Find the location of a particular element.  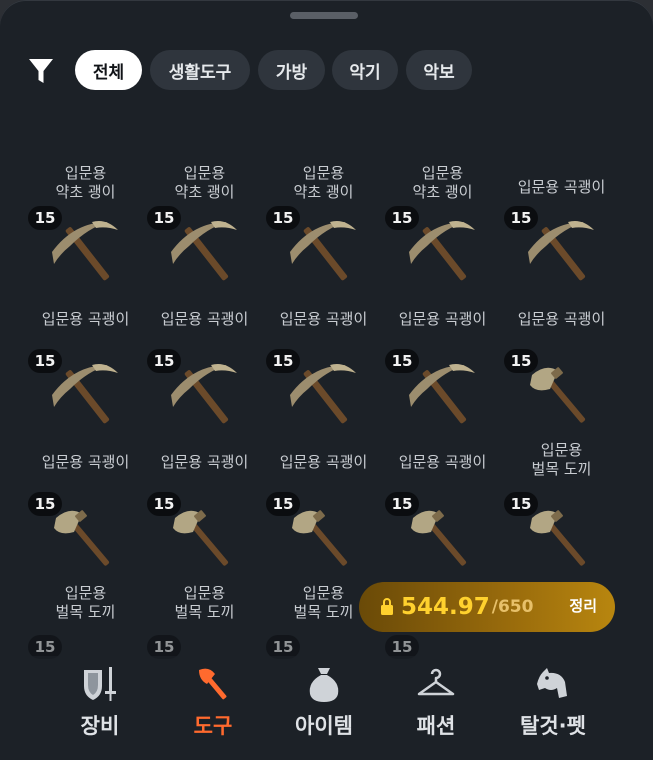

filter-icon is located at coordinates (41, 71).